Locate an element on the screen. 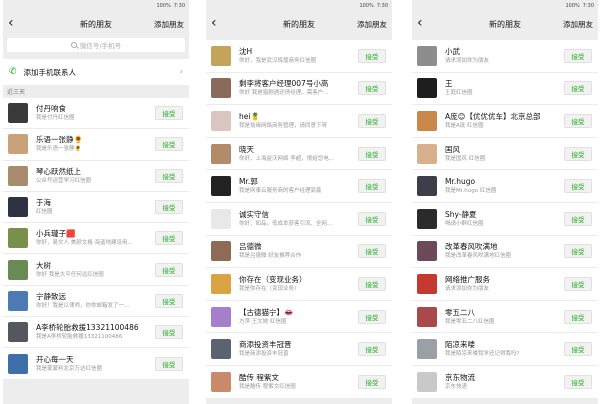 The height and width of the screenshot is (404, 600). friend-request-row: 乐语一张静🌻 我是乐语一张静🌻 接受 is located at coordinates (96, 145).